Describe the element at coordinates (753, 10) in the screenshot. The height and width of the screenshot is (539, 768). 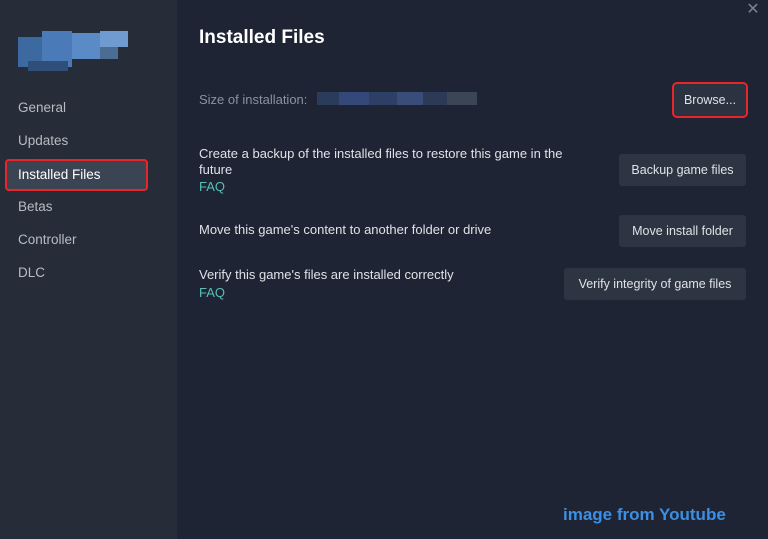
I see `close-icon: ✕` at that location.